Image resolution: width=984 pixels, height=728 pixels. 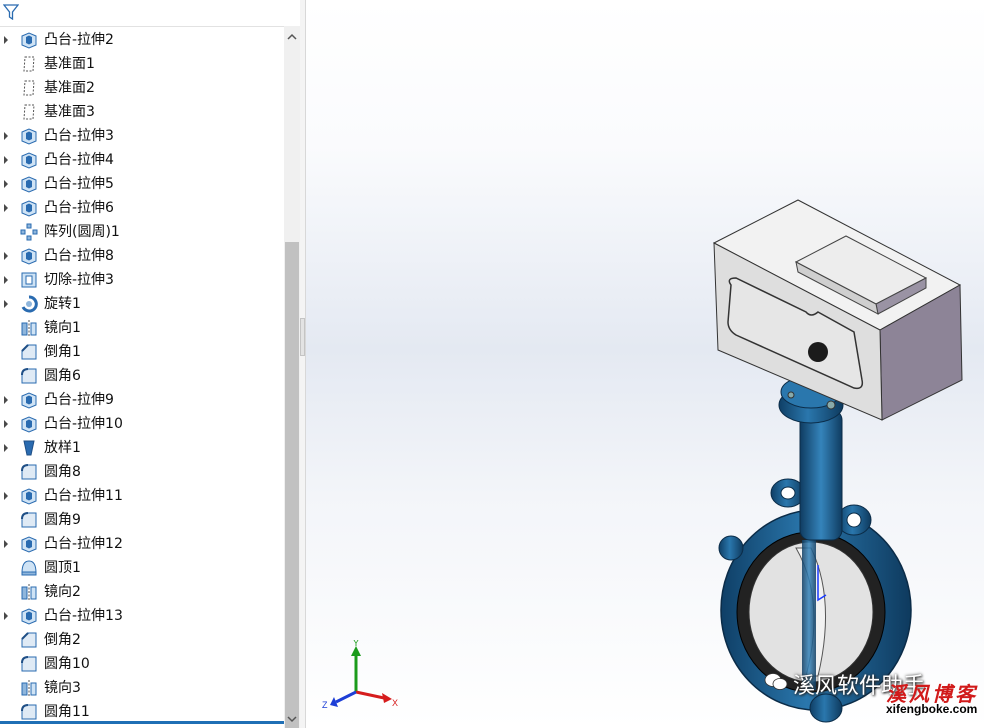 I want to click on tree-item: 凸台-拉伸5, so click(x=142, y=184).